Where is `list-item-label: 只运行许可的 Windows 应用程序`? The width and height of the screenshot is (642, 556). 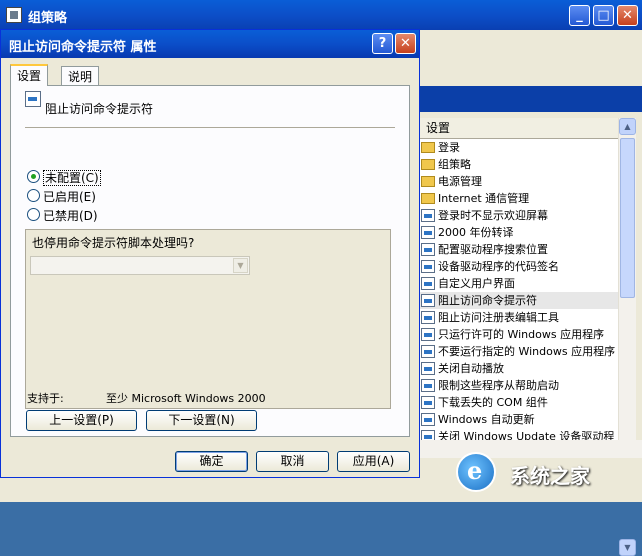 list-item-label: 只运行许可的 Windows 应用程序 is located at coordinates (521, 334).